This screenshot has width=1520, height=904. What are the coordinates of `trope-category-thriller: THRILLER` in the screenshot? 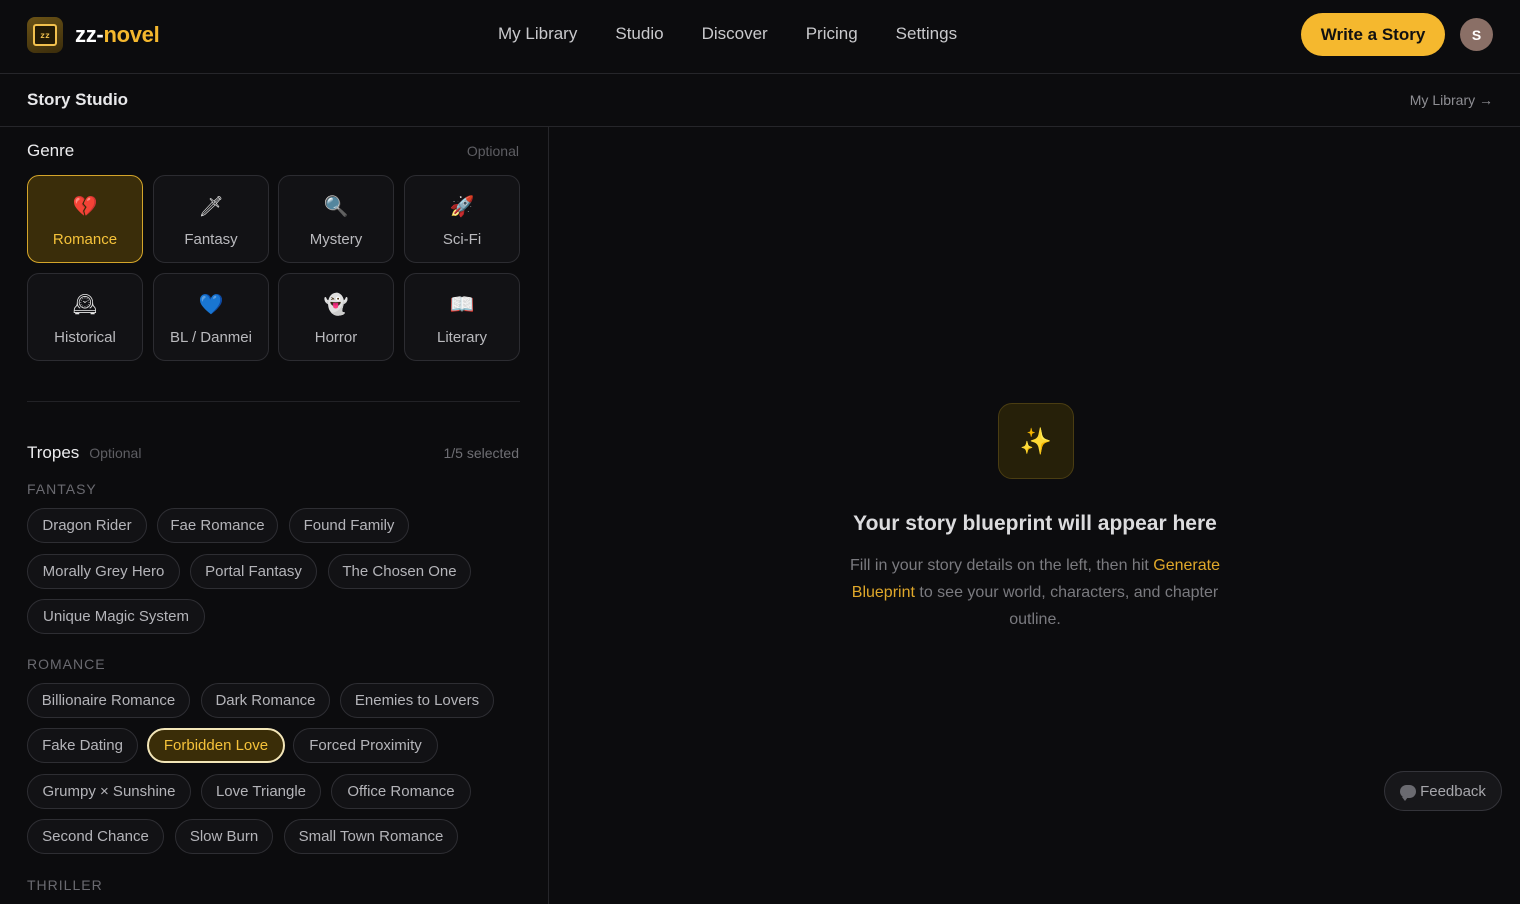 It's located at (65, 885).